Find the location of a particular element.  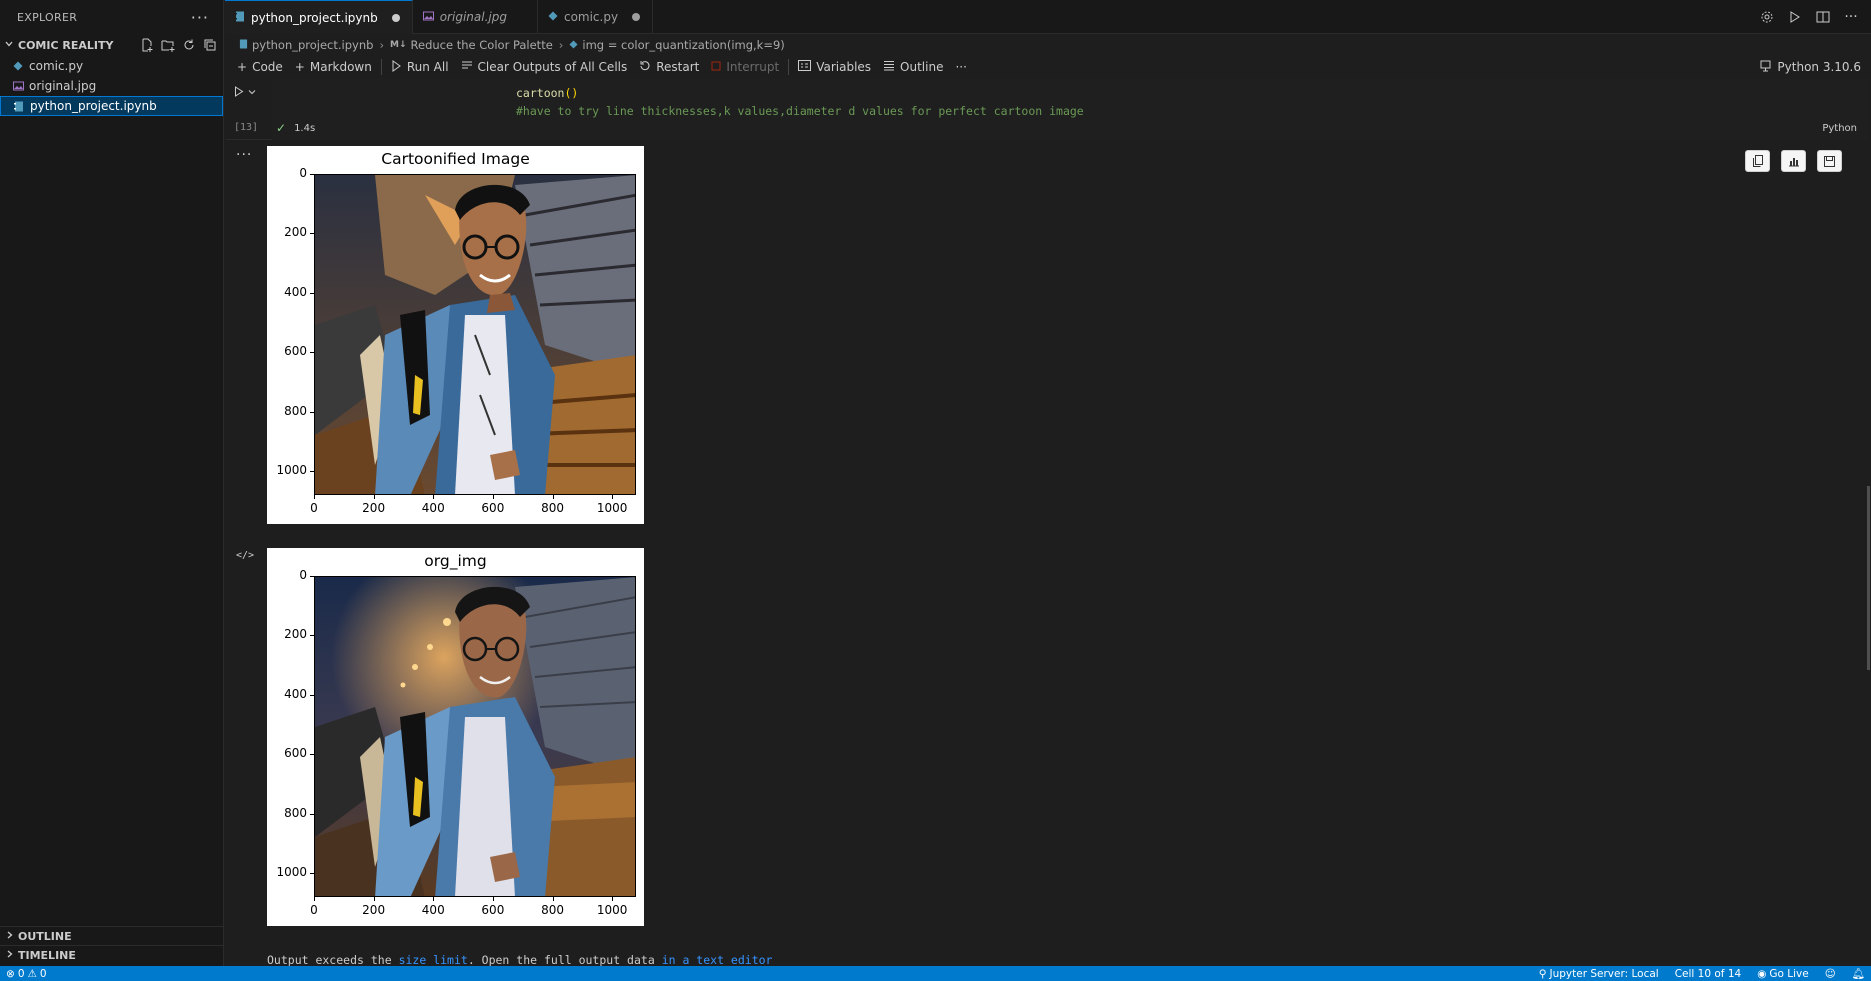

cell-status: ✓ 1.4s is located at coordinates (295, 128).